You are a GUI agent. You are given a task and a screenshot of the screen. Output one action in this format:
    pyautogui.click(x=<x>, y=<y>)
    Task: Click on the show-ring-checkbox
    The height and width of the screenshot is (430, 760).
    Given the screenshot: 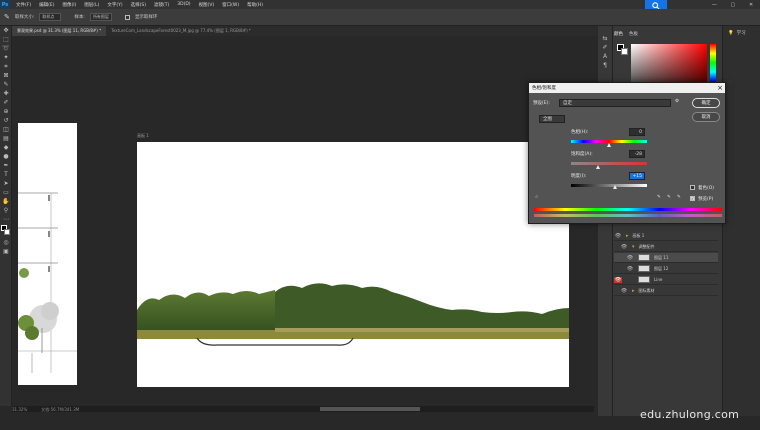 What is the action you would take?
    pyautogui.click(x=127, y=17)
    